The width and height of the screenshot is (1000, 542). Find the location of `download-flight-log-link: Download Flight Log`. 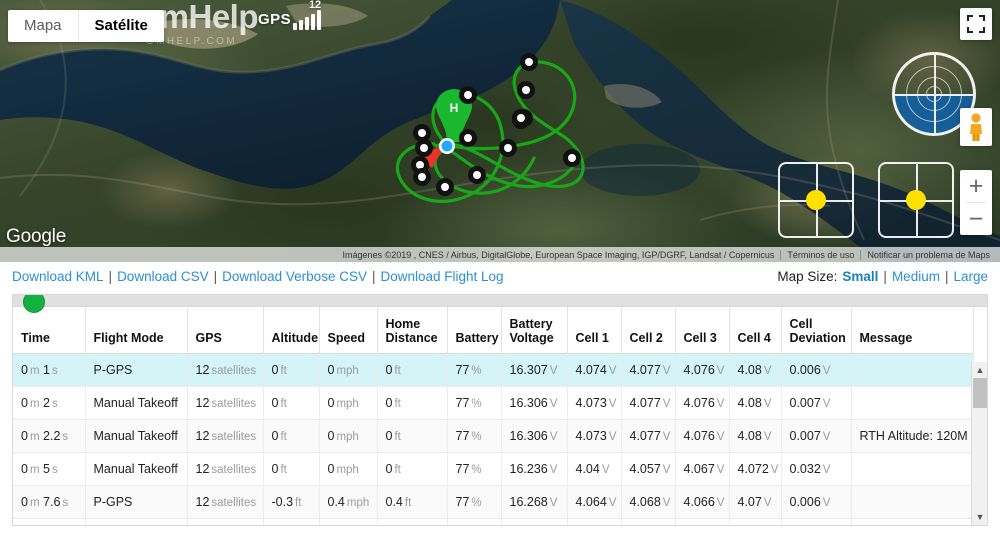

download-flight-log-link: Download Flight Log is located at coordinates (441, 276).